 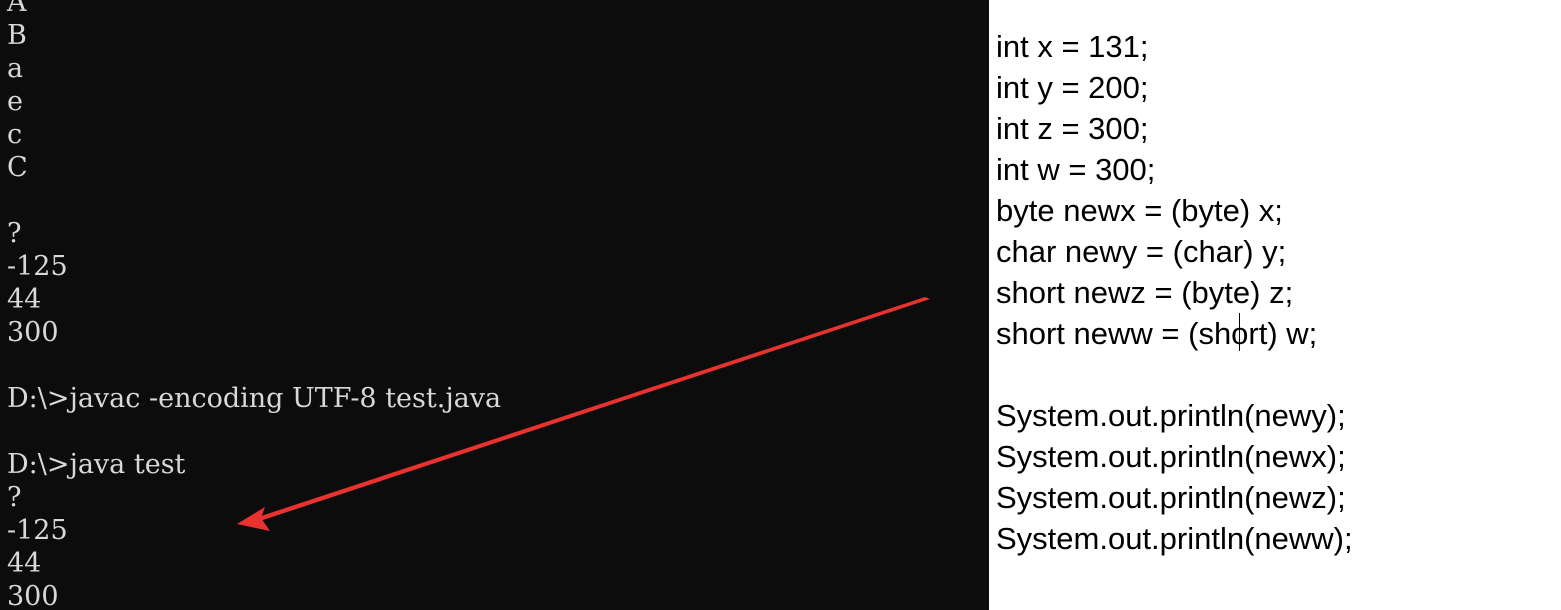 I want to click on terminal-command-line: D:\>java test, so click(x=96, y=464).